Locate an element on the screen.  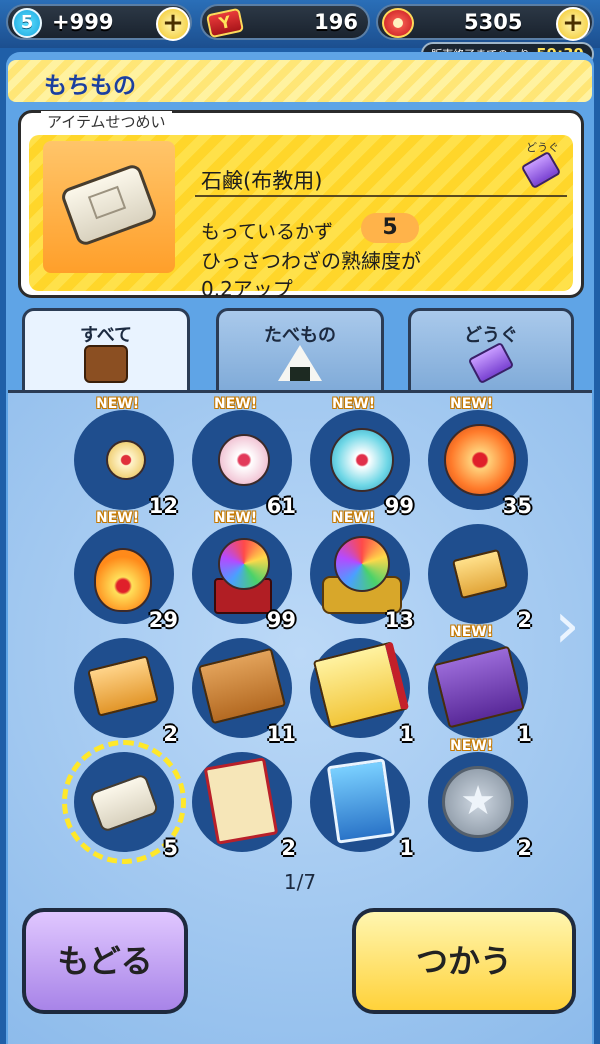
item-cell: NEW! 12 is located at coordinates (125, 457).